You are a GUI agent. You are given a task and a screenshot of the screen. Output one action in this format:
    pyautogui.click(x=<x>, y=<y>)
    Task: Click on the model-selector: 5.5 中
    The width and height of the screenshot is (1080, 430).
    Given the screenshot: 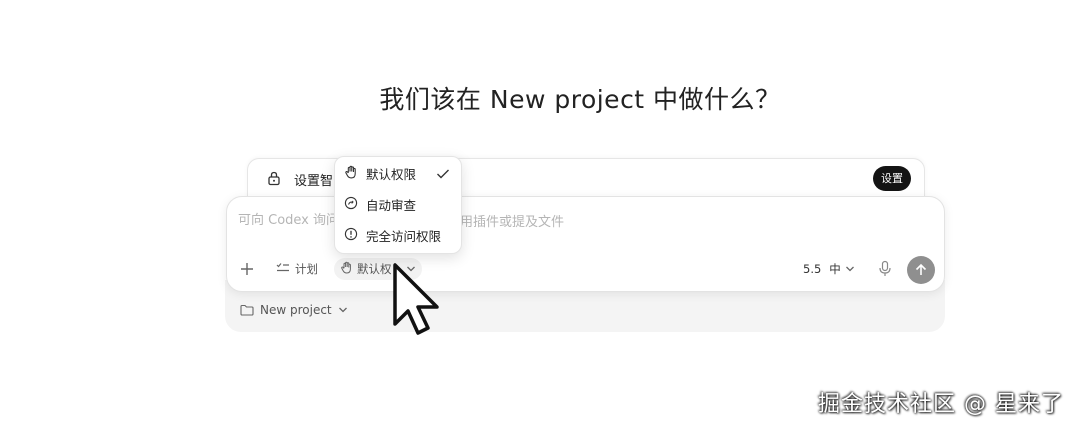 What is the action you would take?
    pyautogui.click(x=829, y=269)
    